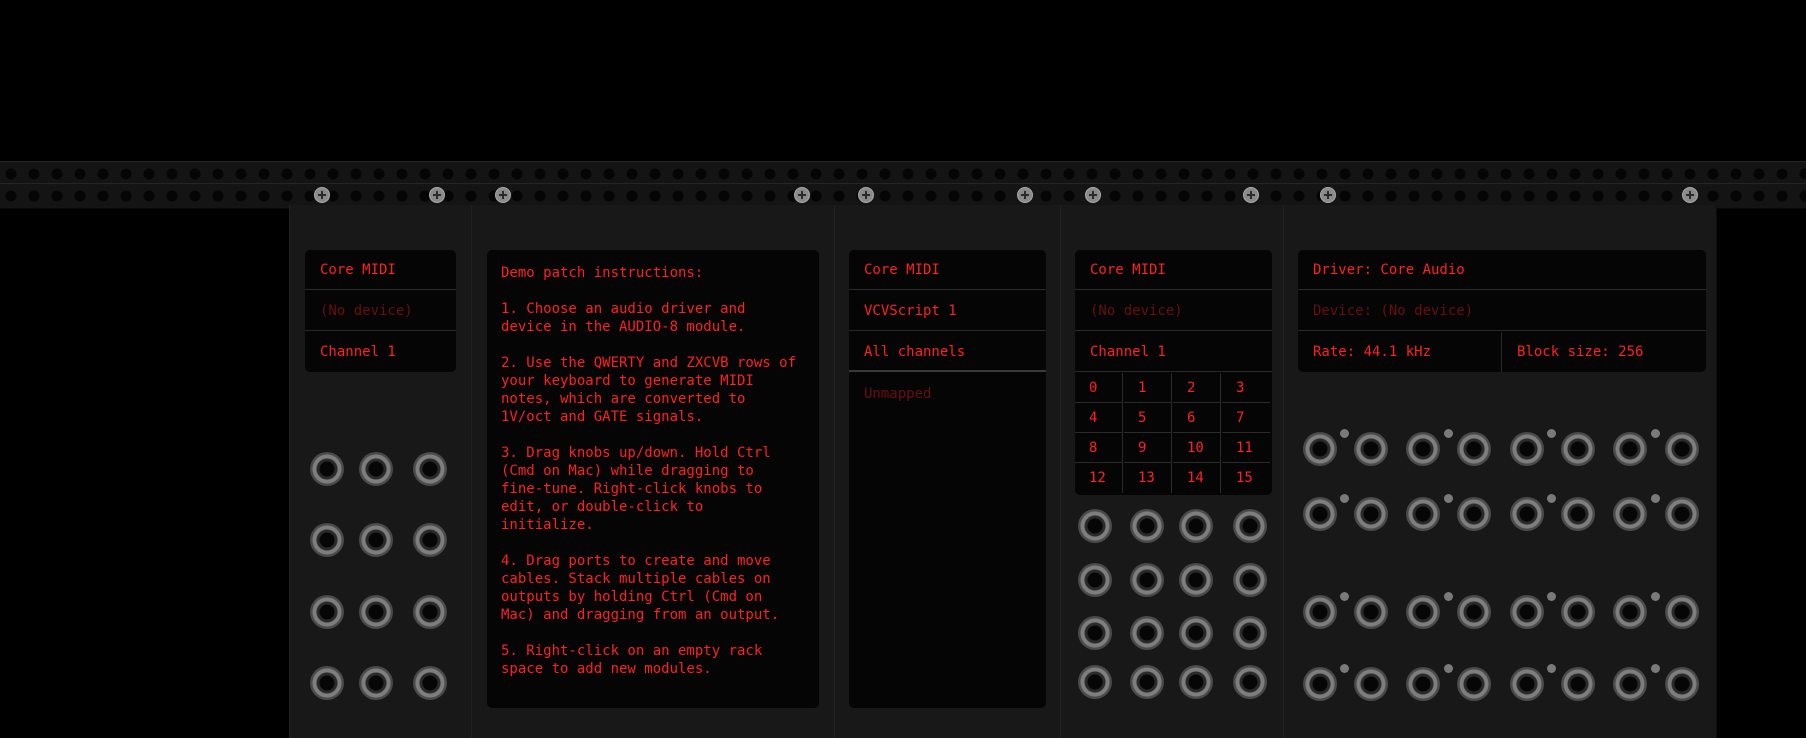  What do you see at coordinates (1502, 311) in the screenshot?
I see `audio-device-select: Device: (No device)` at bounding box center [1502, 311].